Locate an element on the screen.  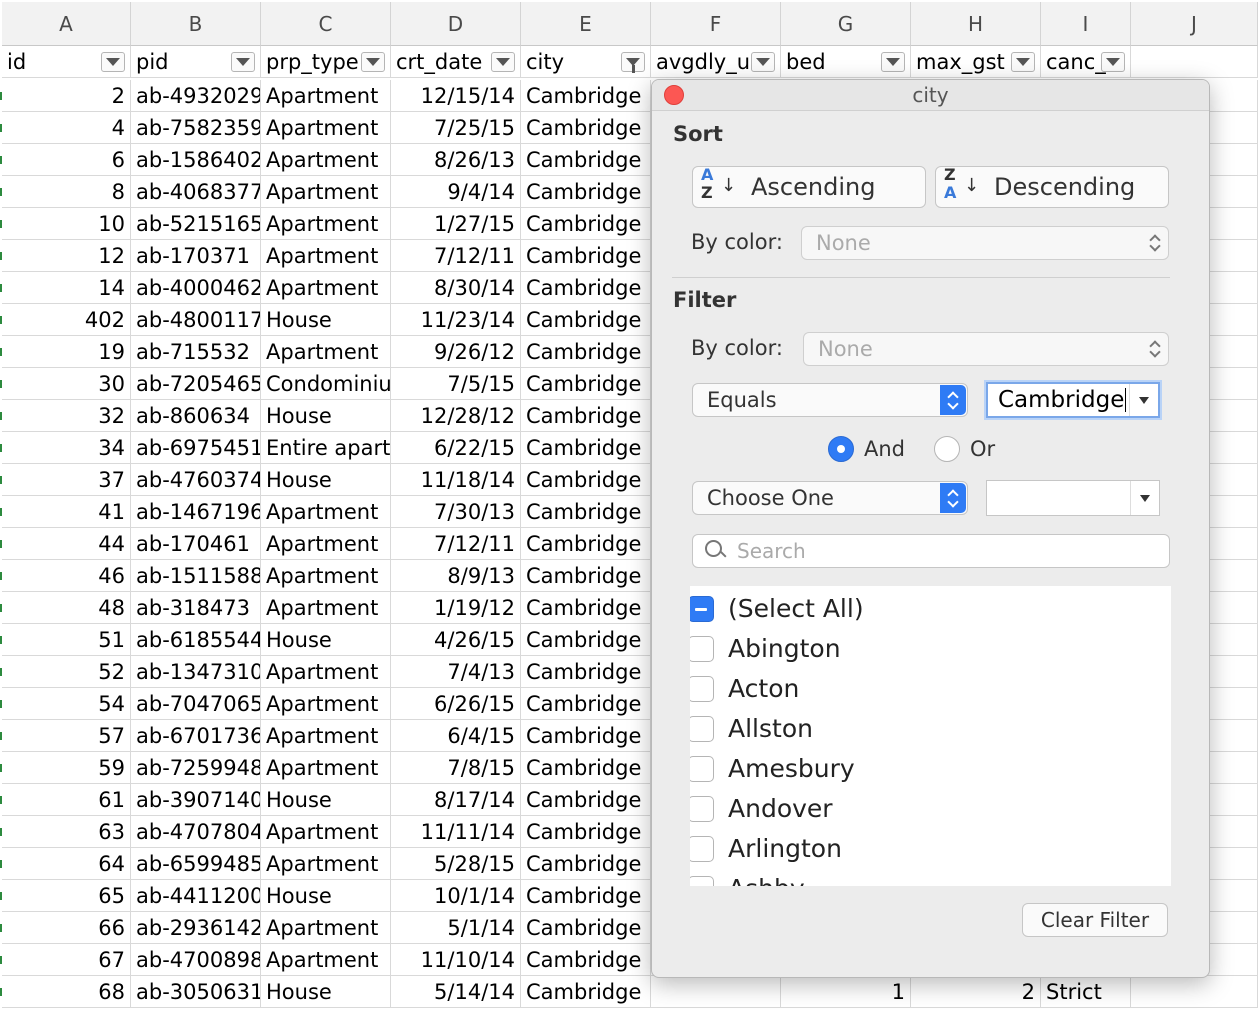
create-date-cell: 7/25/15 is located at coordinates (456, 128).